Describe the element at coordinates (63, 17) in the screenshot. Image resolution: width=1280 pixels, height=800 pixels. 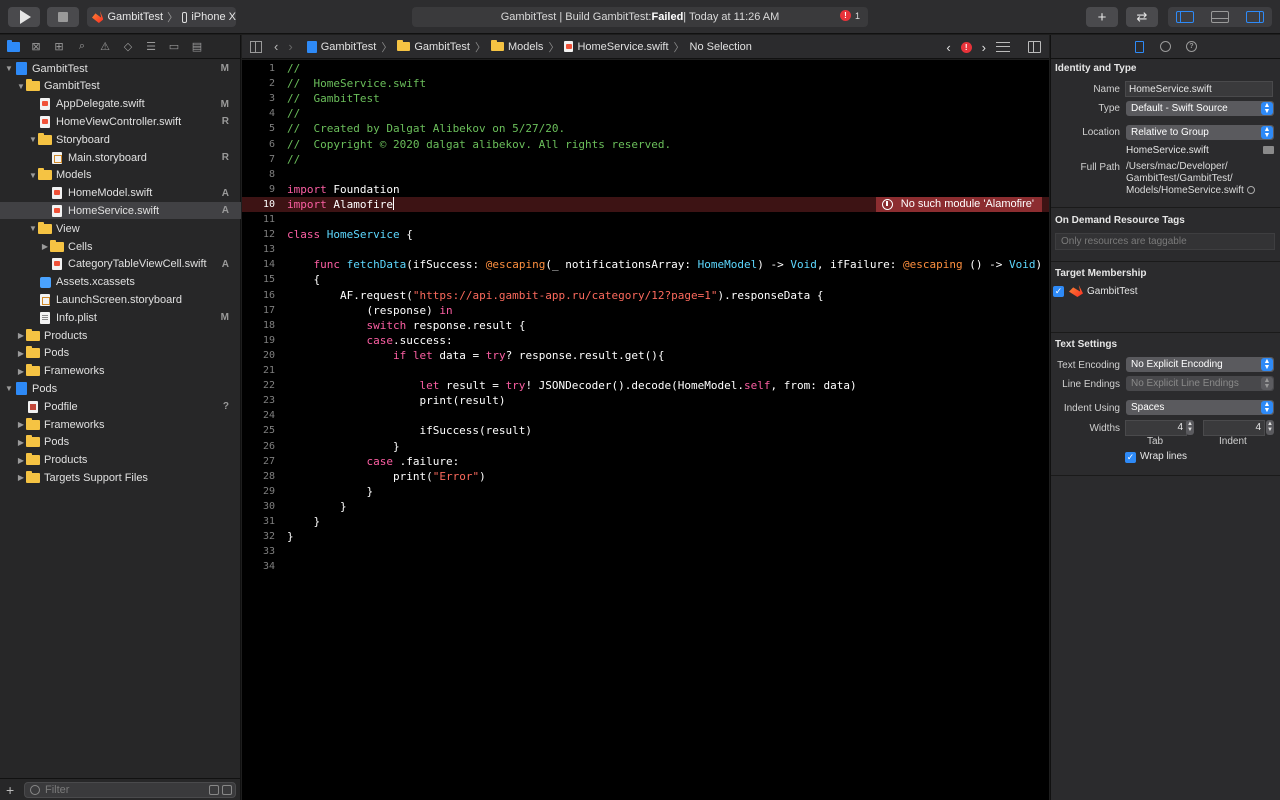
I see `stop-button` at that location.